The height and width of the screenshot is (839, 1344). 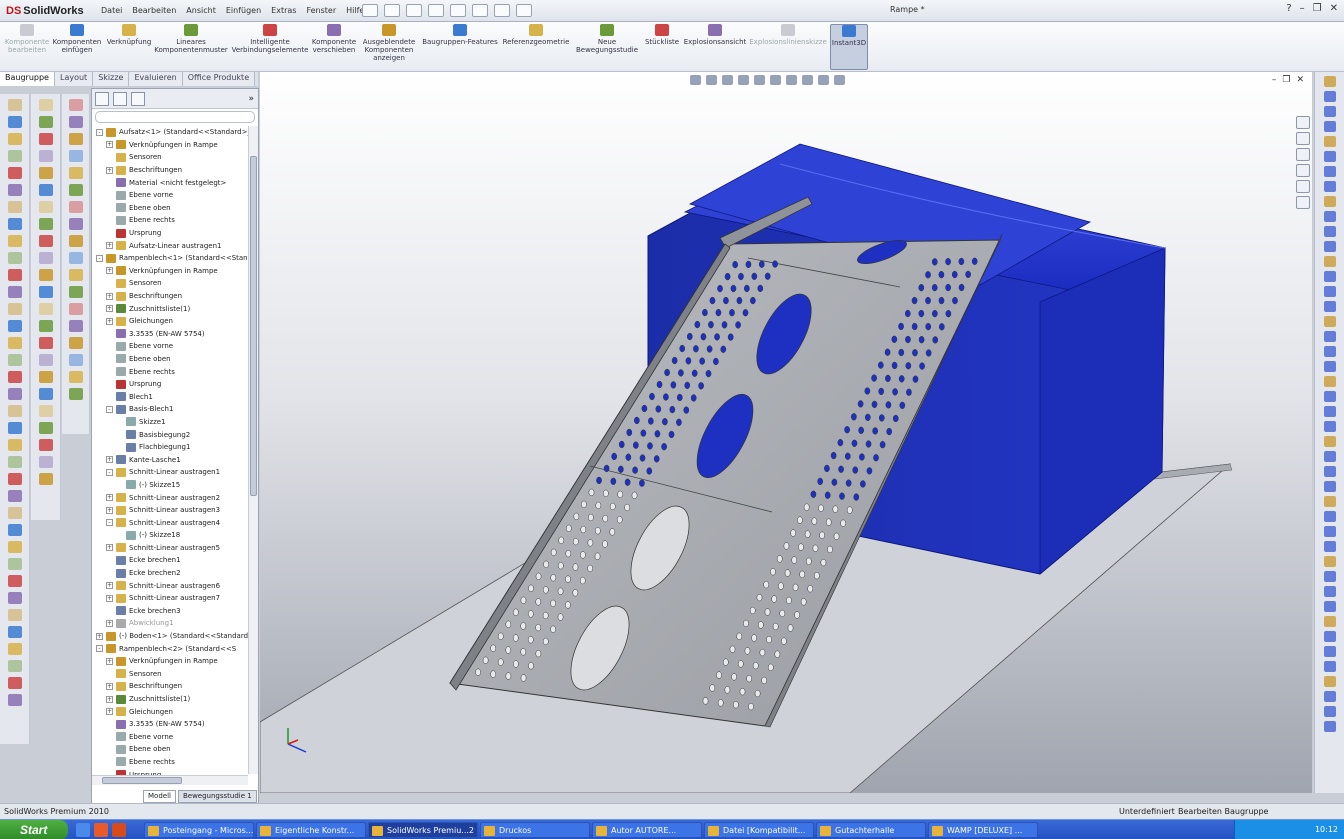 I want to click on tree-horizontal-scrollbar, so click(x=170, y=780).